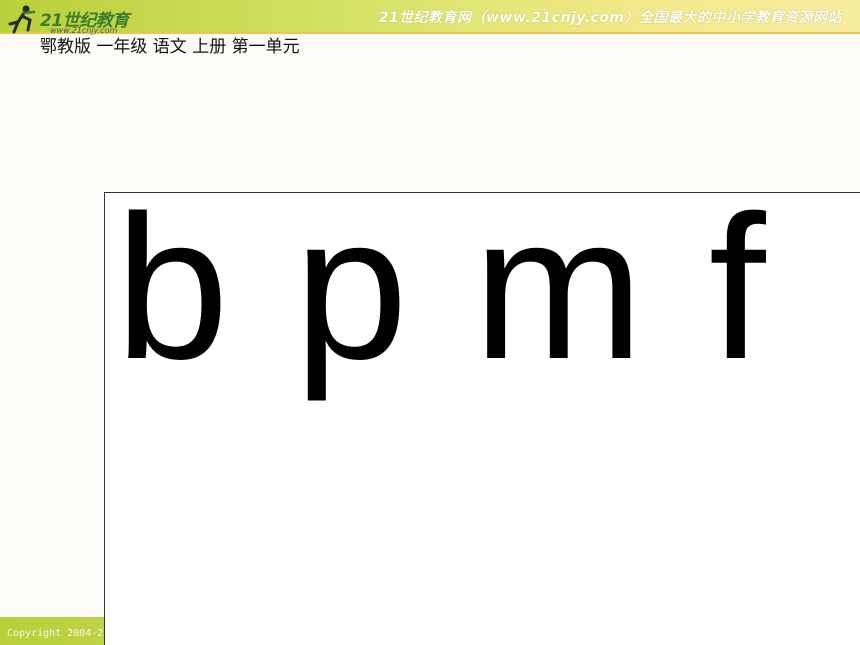 The image size is (860, 645). I want to click on site-title: 21世纪教育网（www.21cnjy.com）全国最大的中小学教育资源网站, so click(610, 18).